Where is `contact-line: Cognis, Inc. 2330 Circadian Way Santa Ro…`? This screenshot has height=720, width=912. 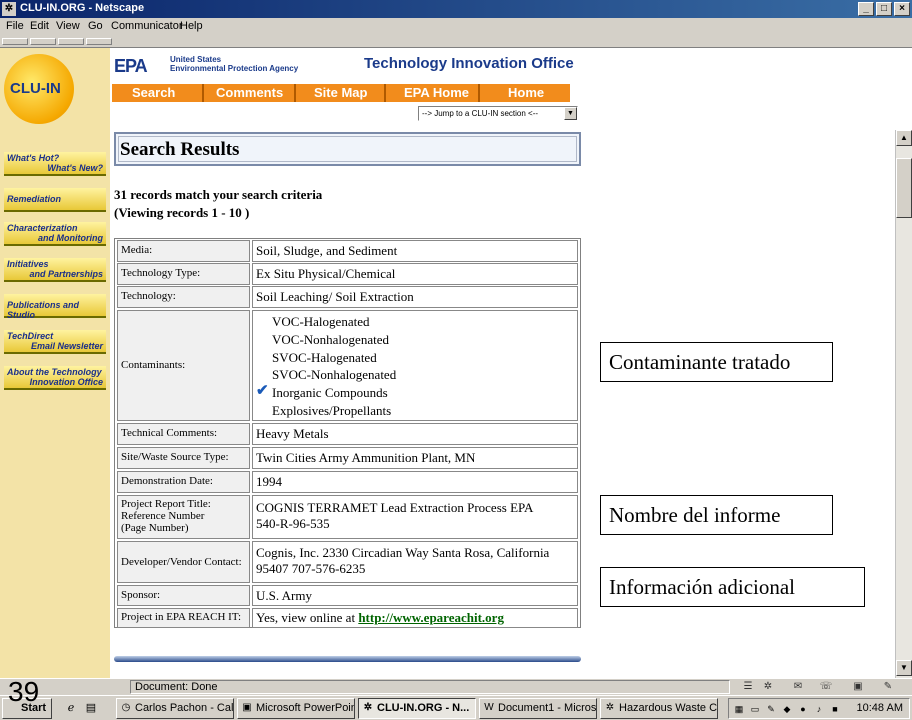
contact-line: Cognis, Inc. 2330 Circadian Way Santa Ro… is located at coordinates (403, 552).